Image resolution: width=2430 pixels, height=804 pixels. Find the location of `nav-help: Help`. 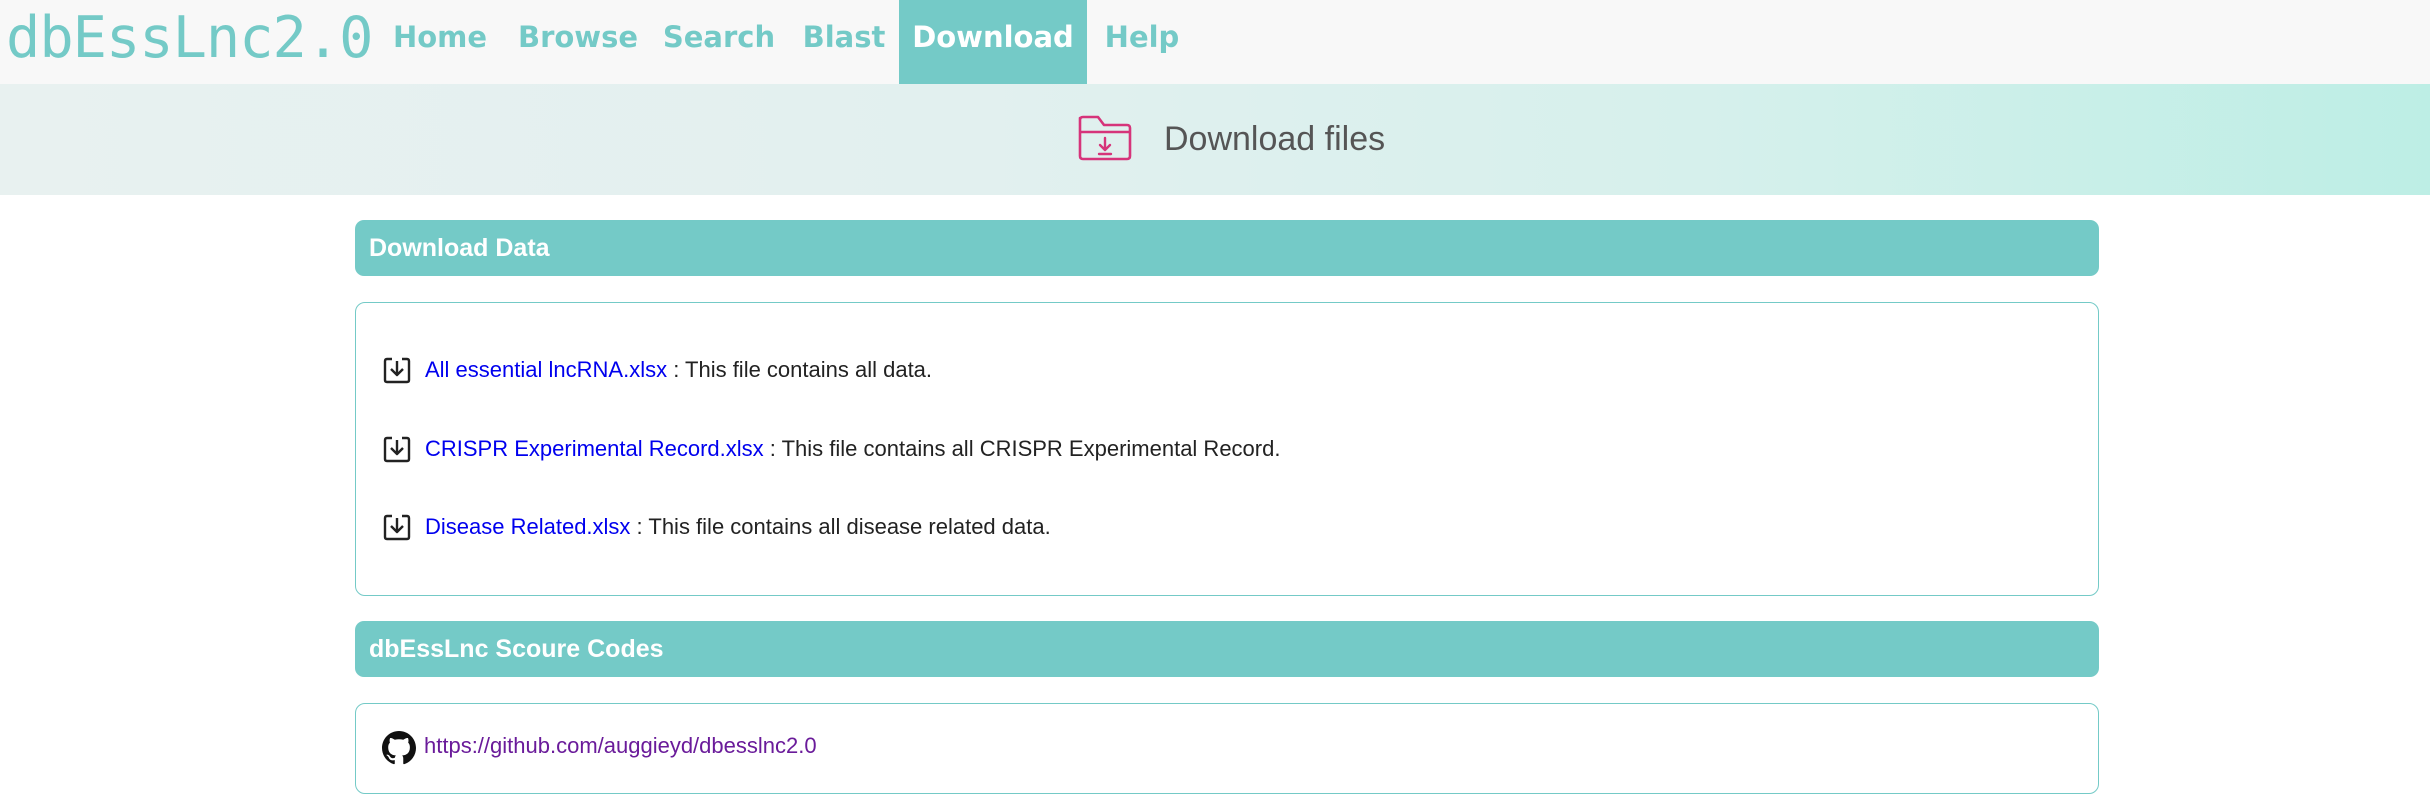

nav-help: Help is located at coordinates (1142, 42).